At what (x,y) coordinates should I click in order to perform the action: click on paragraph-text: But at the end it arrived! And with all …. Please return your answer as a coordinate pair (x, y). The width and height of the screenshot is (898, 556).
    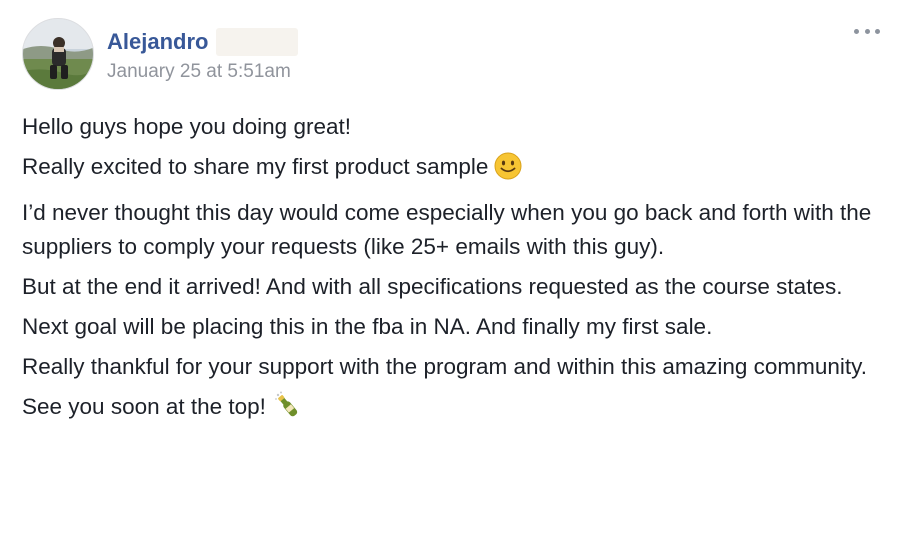
    Looking at the image, I should click on (432, 286).